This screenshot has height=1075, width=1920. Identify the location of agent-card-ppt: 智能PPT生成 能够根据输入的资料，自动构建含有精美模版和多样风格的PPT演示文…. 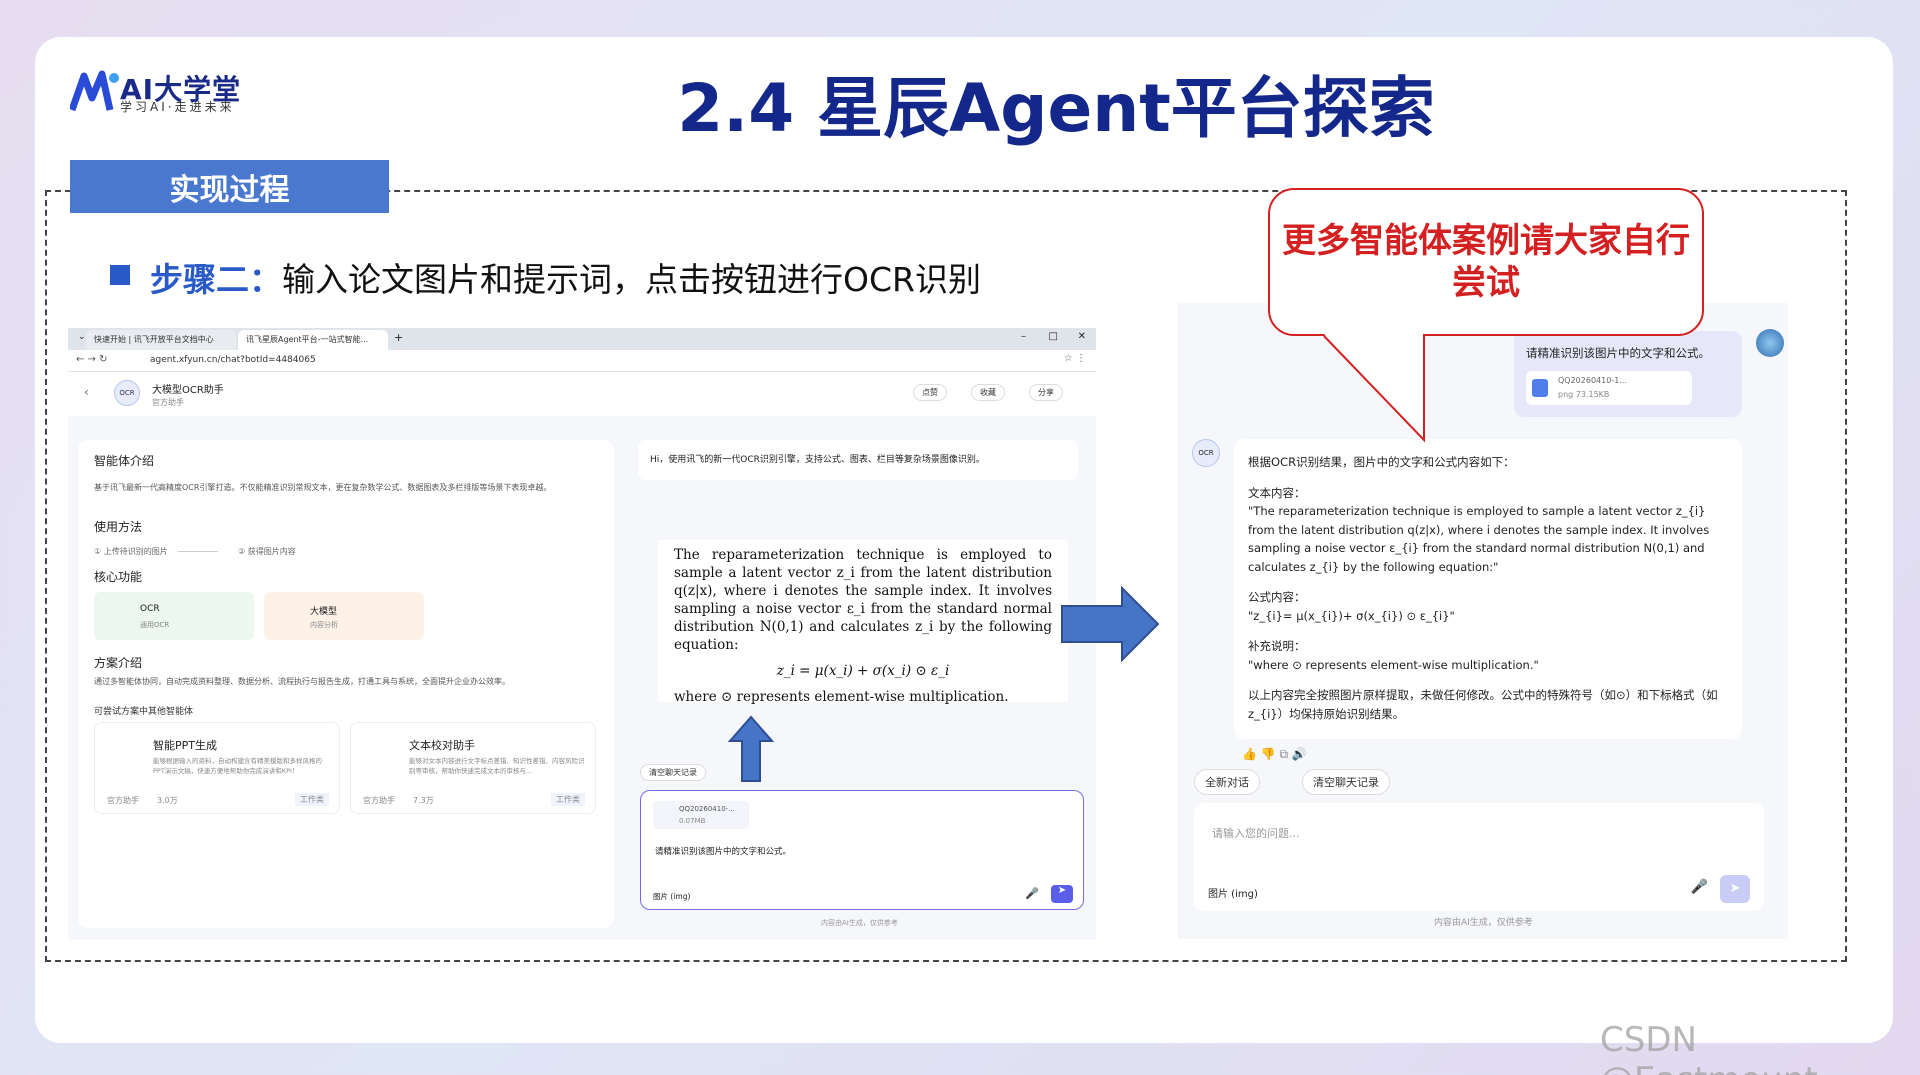
(217, 768).